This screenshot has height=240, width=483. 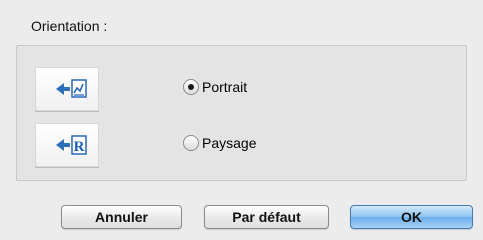 I want to click on portrait-radio, so click(x=191, y=87).